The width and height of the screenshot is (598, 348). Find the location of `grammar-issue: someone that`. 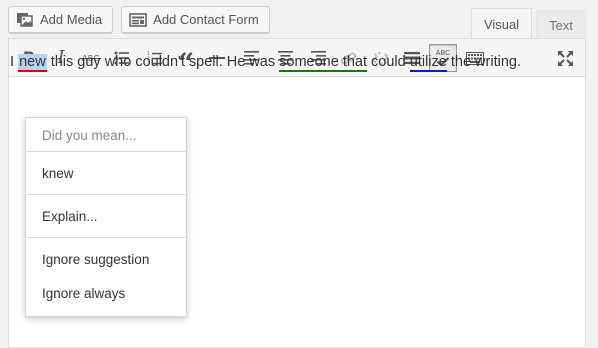

grammar-issue: someone that is located at coordinates (323, 63).